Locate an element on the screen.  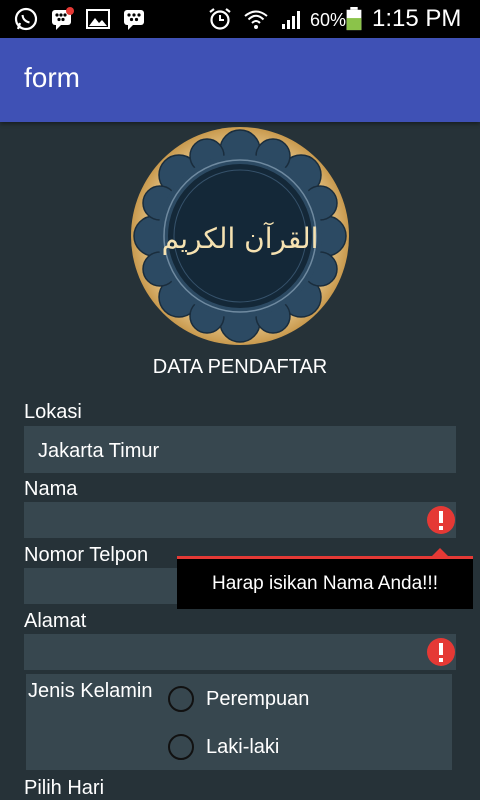
status-bar: 60% 1:15 PM is located at coordinates (240, 19).